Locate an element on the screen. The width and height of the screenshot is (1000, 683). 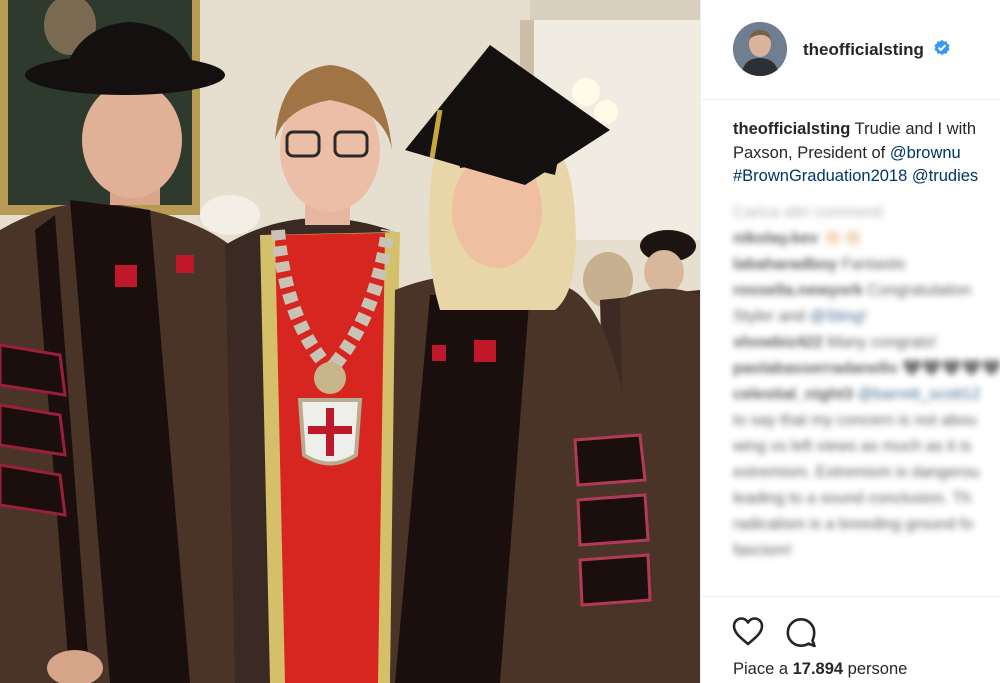
header-username: theofficialsting is located at coordinates (863, 50).